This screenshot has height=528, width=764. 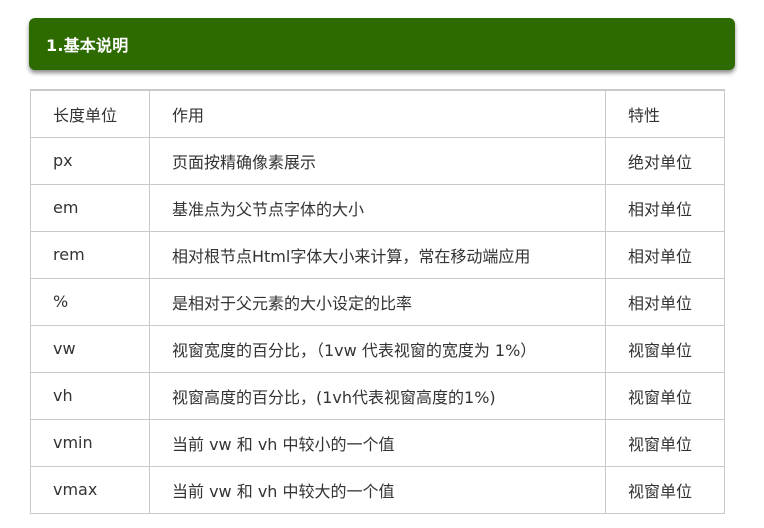 I want to click on purpose-cell: 视窗宽度的百分比，（1vw 代表视窗的宽度为 1%）, so click(x=377, y=348).